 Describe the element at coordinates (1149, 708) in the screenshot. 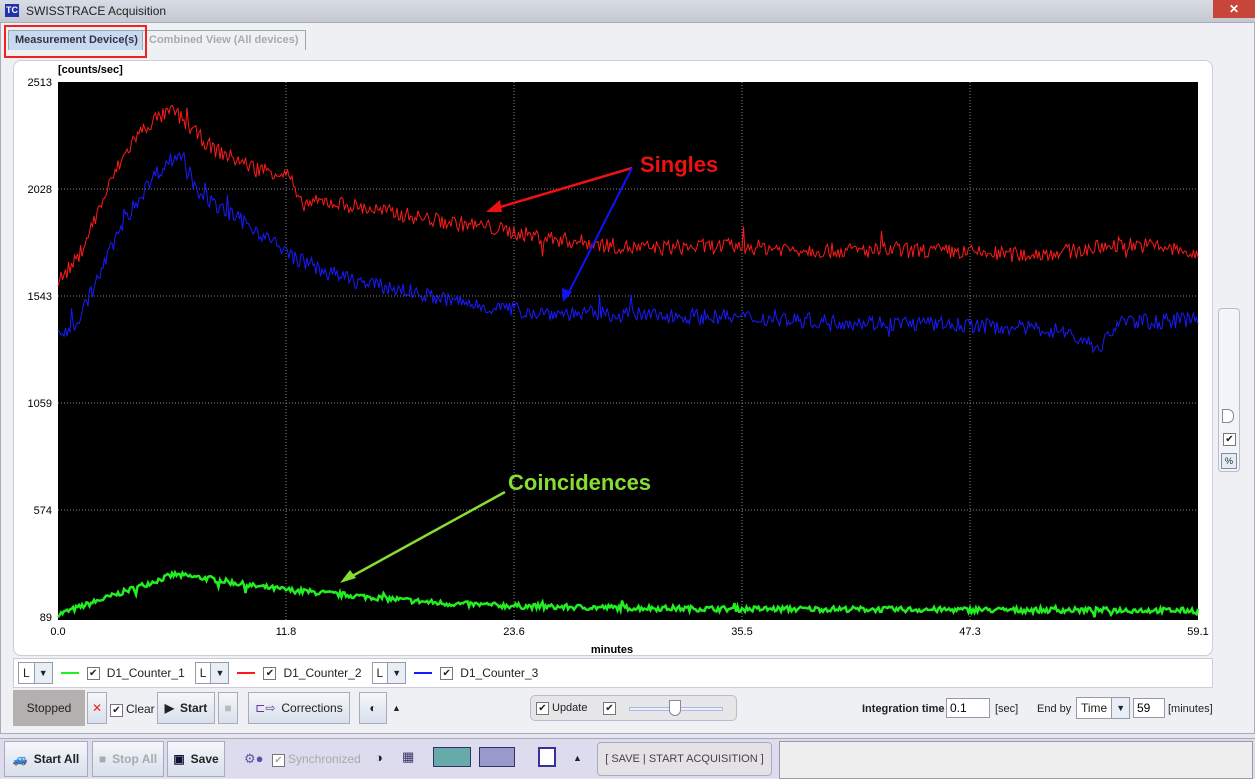

I see `end-value-input` at that location.